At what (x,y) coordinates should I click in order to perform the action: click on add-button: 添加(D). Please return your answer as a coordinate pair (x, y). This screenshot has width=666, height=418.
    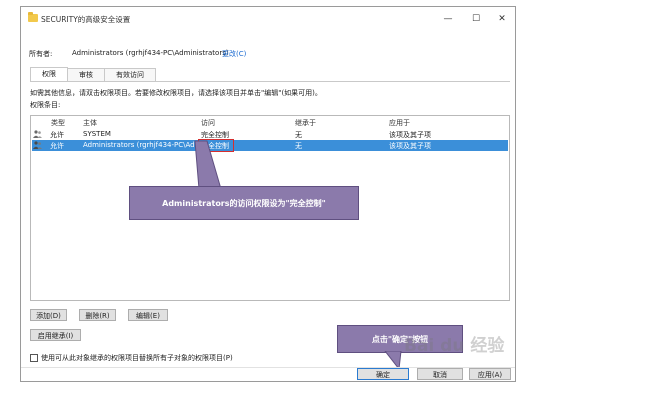
    Looking at the image, I should click on (48, 315).